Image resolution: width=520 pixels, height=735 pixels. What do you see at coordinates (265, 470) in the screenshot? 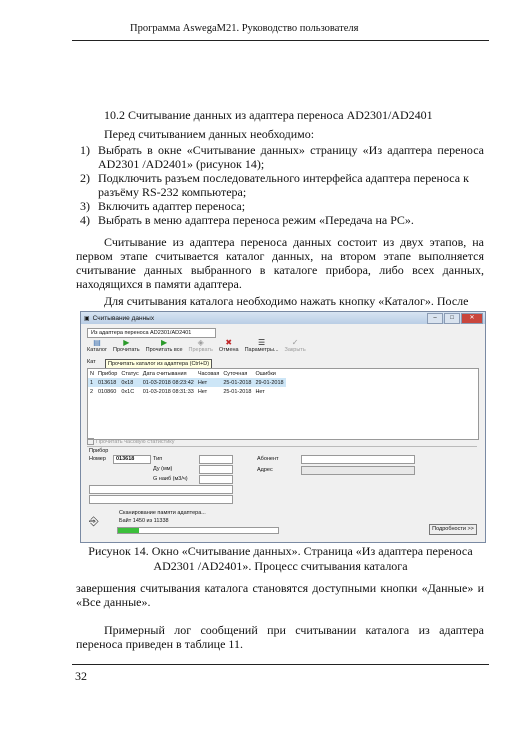
I see `address-label: Адрес` at bounding box center [265, 470].